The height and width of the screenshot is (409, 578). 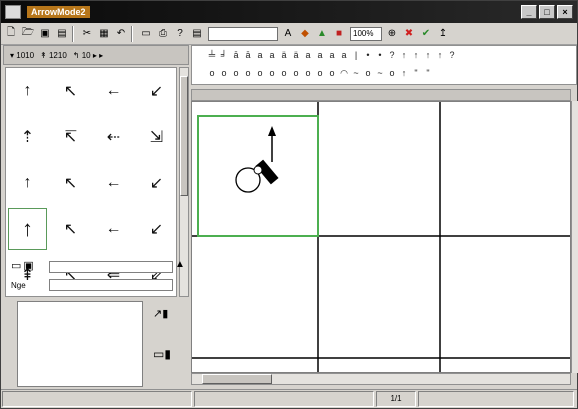 What do you see at coordinates (529, 12) in the screenshot?
I see `minimize-button: _` at bounding box center [529, 12].